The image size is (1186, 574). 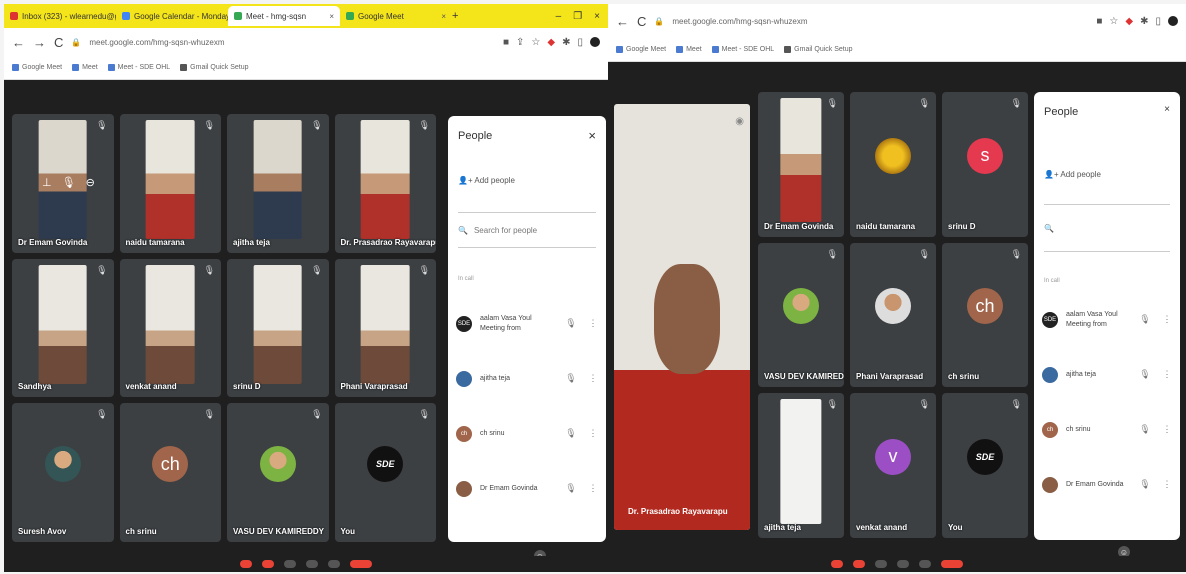 I want to click on bookmark: Meet, so click(x=85, y=67).